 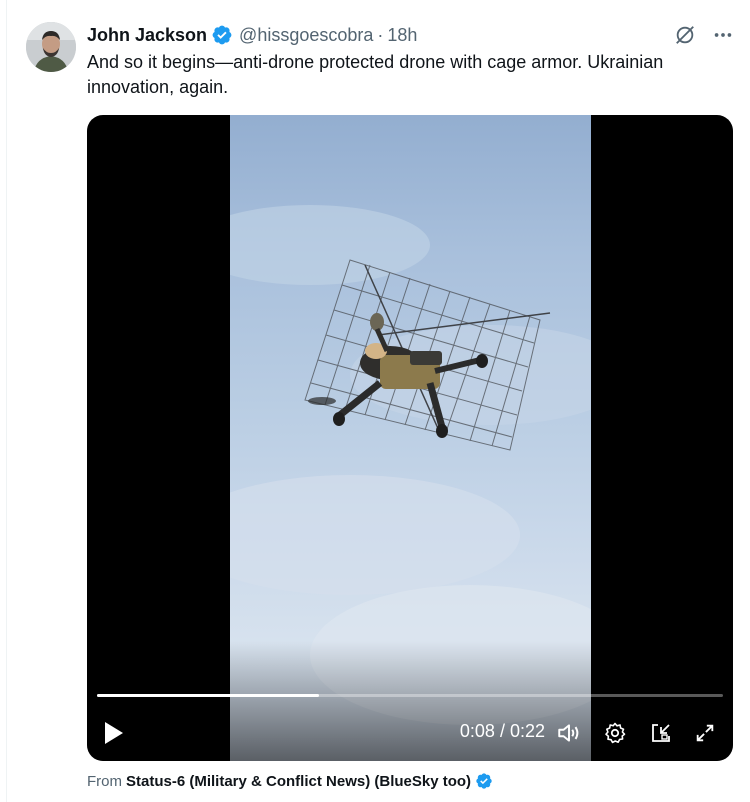 I want to click on play-icon, so click(x=114, y=733).